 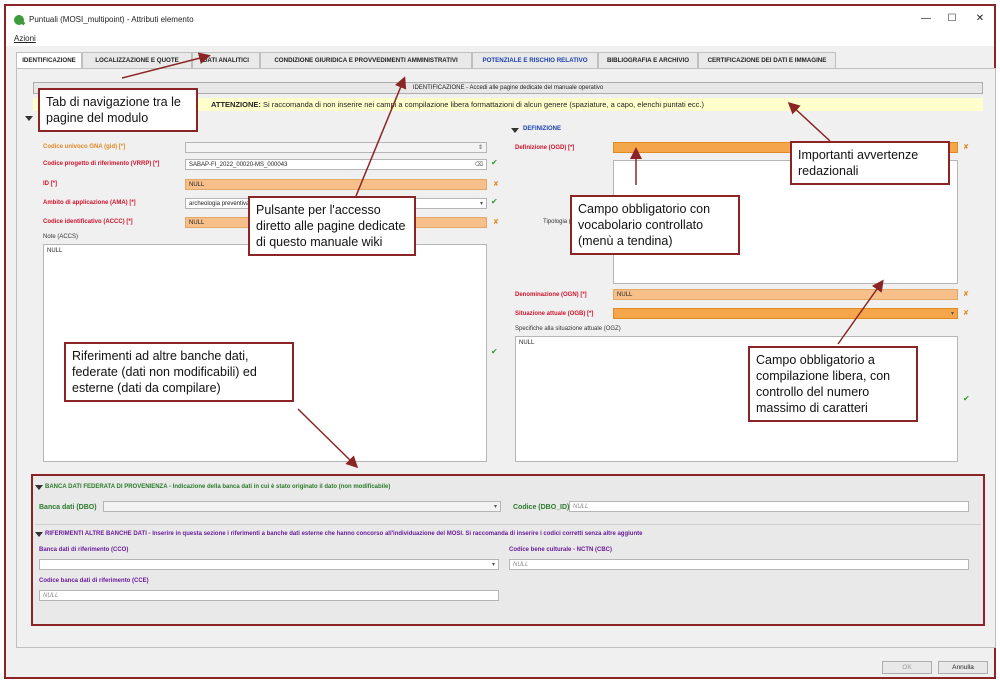 What do you see at coordinates (302, 506) in the screenshot?
I see `dbo-select: ▾` at bounding box center [302, 506].